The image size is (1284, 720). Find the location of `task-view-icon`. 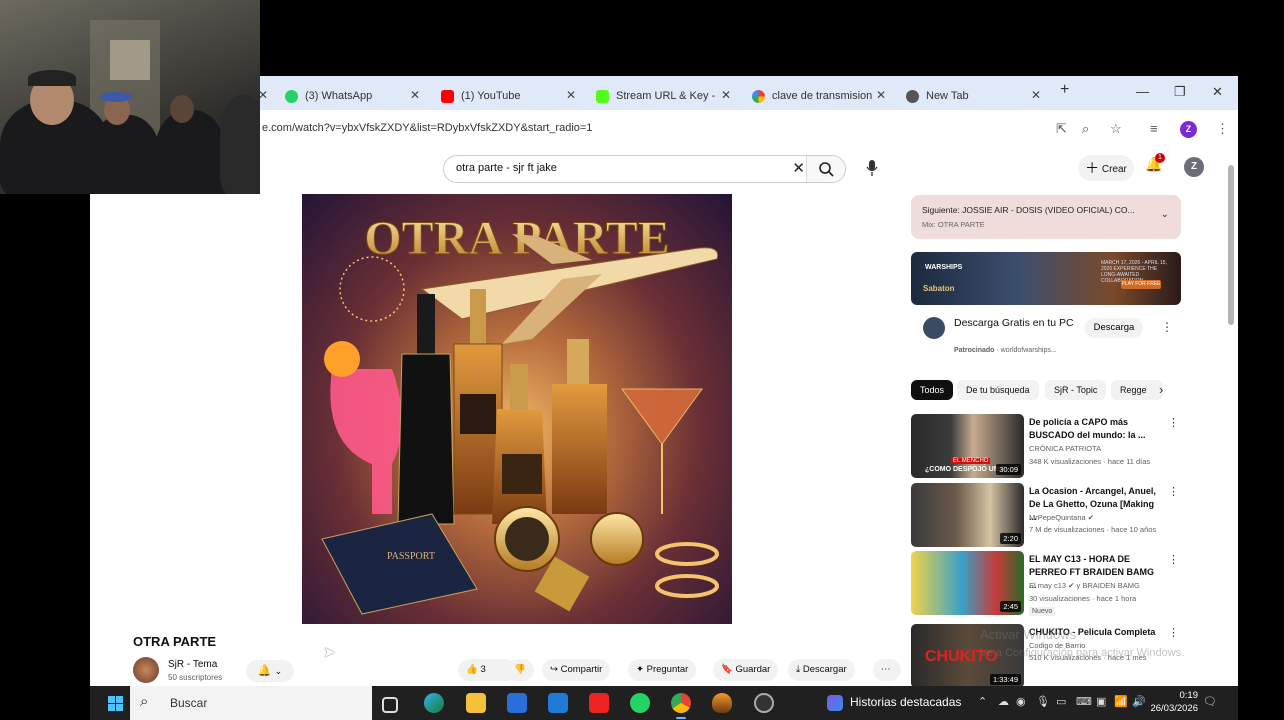

task-view-icon is located at coordinates (390, 705).